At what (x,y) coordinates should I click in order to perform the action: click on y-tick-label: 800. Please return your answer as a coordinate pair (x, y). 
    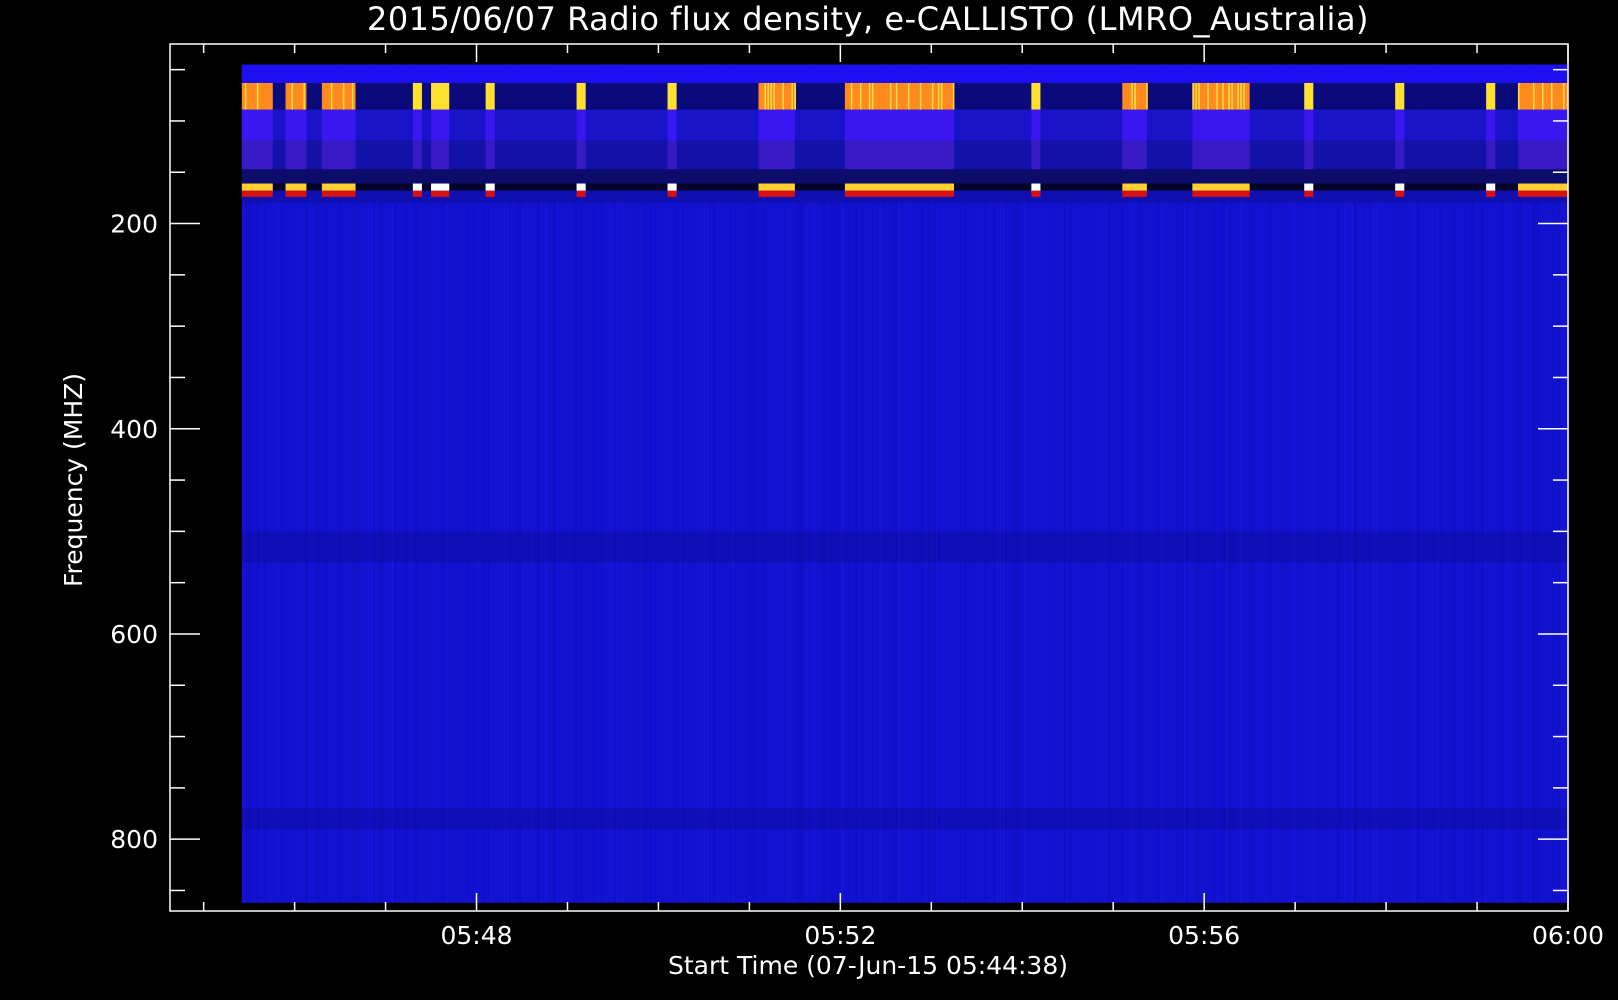
    Looking at the image, I should click on (134, 839).